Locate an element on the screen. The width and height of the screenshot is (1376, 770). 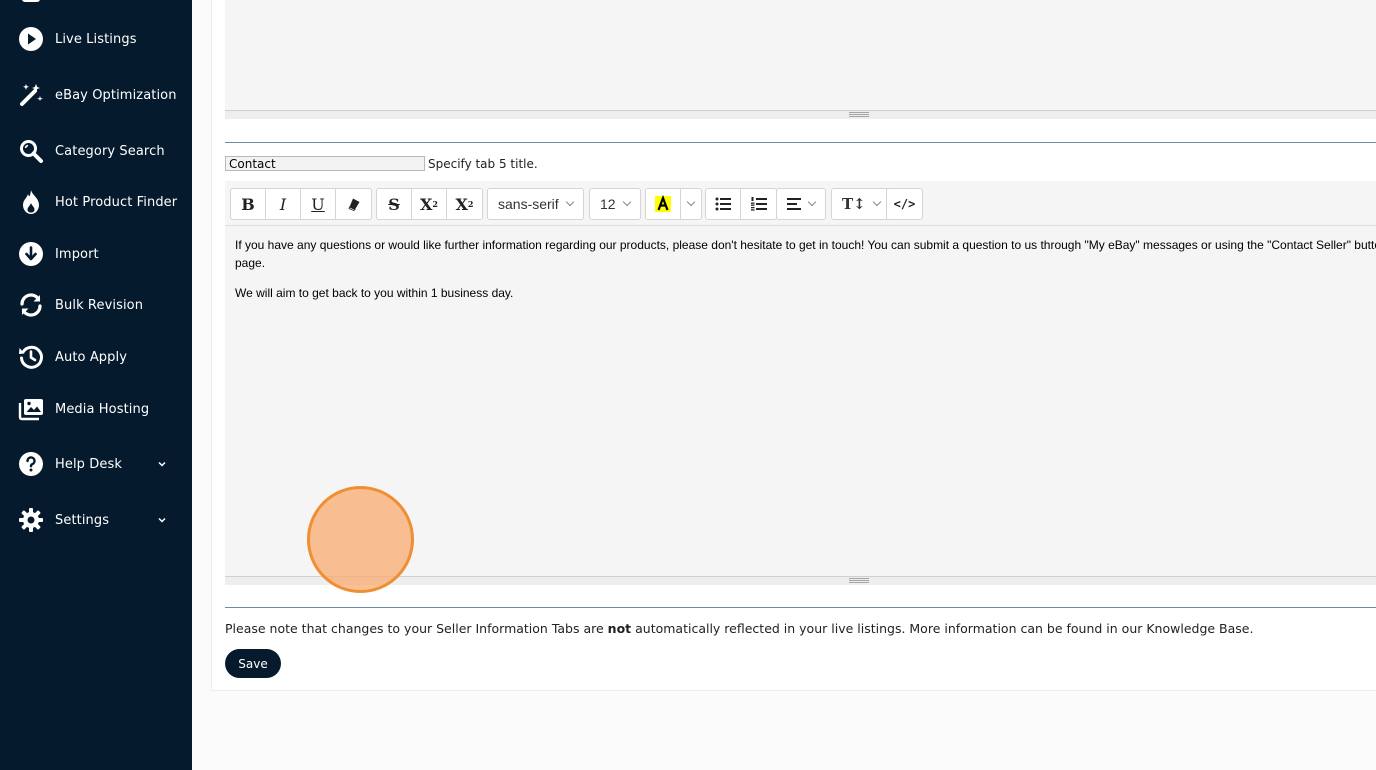
unordered-list-button is located at coordinates (723, 204).